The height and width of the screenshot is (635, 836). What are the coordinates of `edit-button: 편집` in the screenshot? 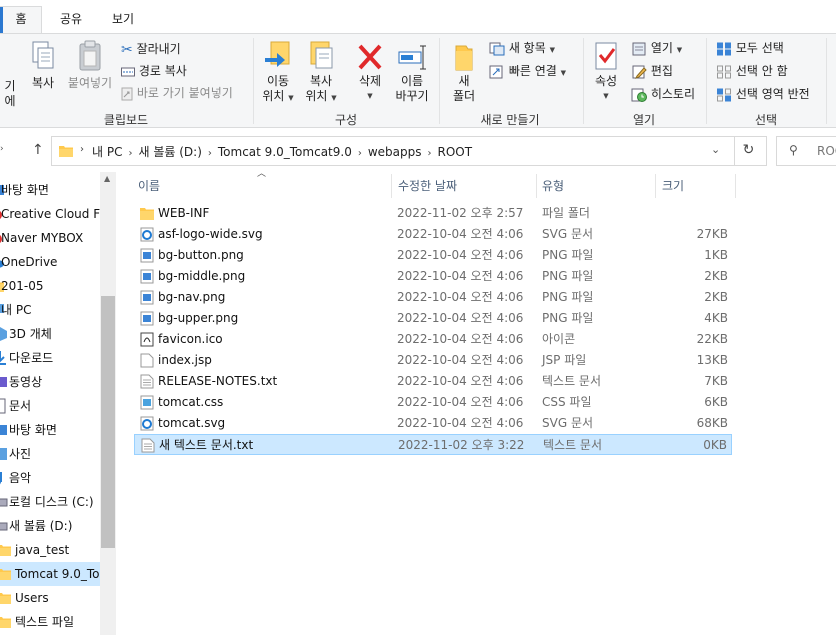 It's located at (652, 71).